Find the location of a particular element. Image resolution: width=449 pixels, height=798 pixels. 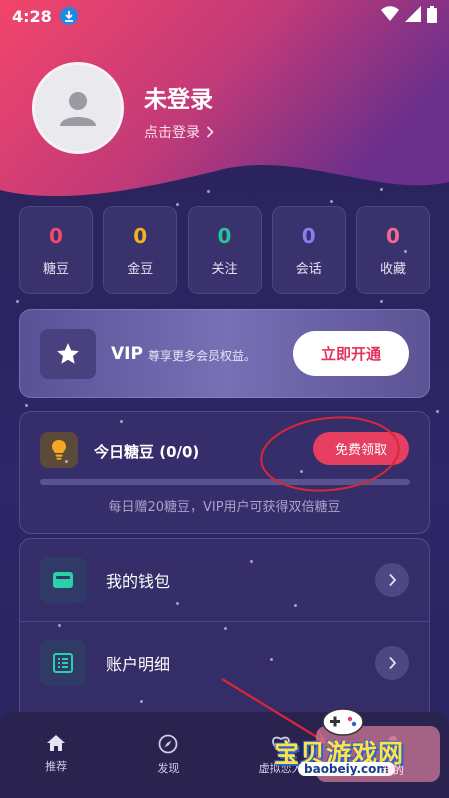

vip-badge is located at coordinates (68, 354).